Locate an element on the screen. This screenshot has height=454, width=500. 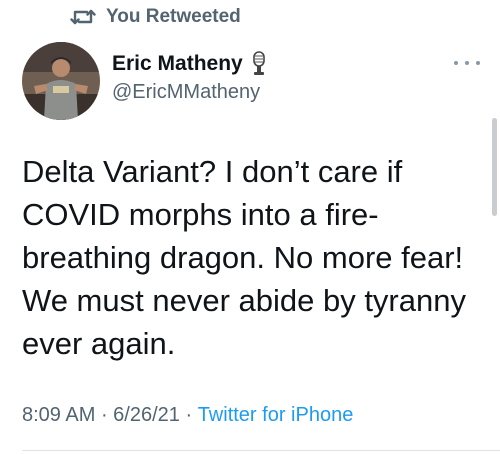
divider is located at coordinates (261, 450).